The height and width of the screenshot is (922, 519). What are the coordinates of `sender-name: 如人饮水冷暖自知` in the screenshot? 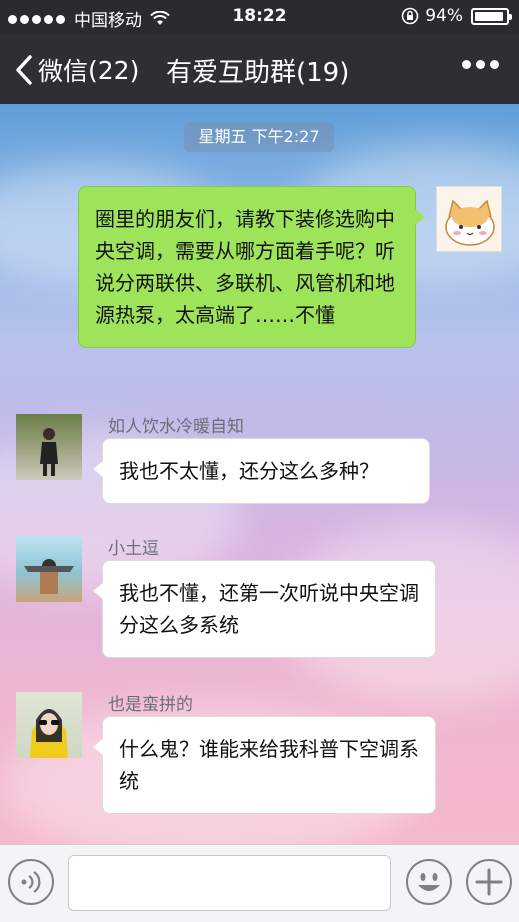 It's located at (176, 427).